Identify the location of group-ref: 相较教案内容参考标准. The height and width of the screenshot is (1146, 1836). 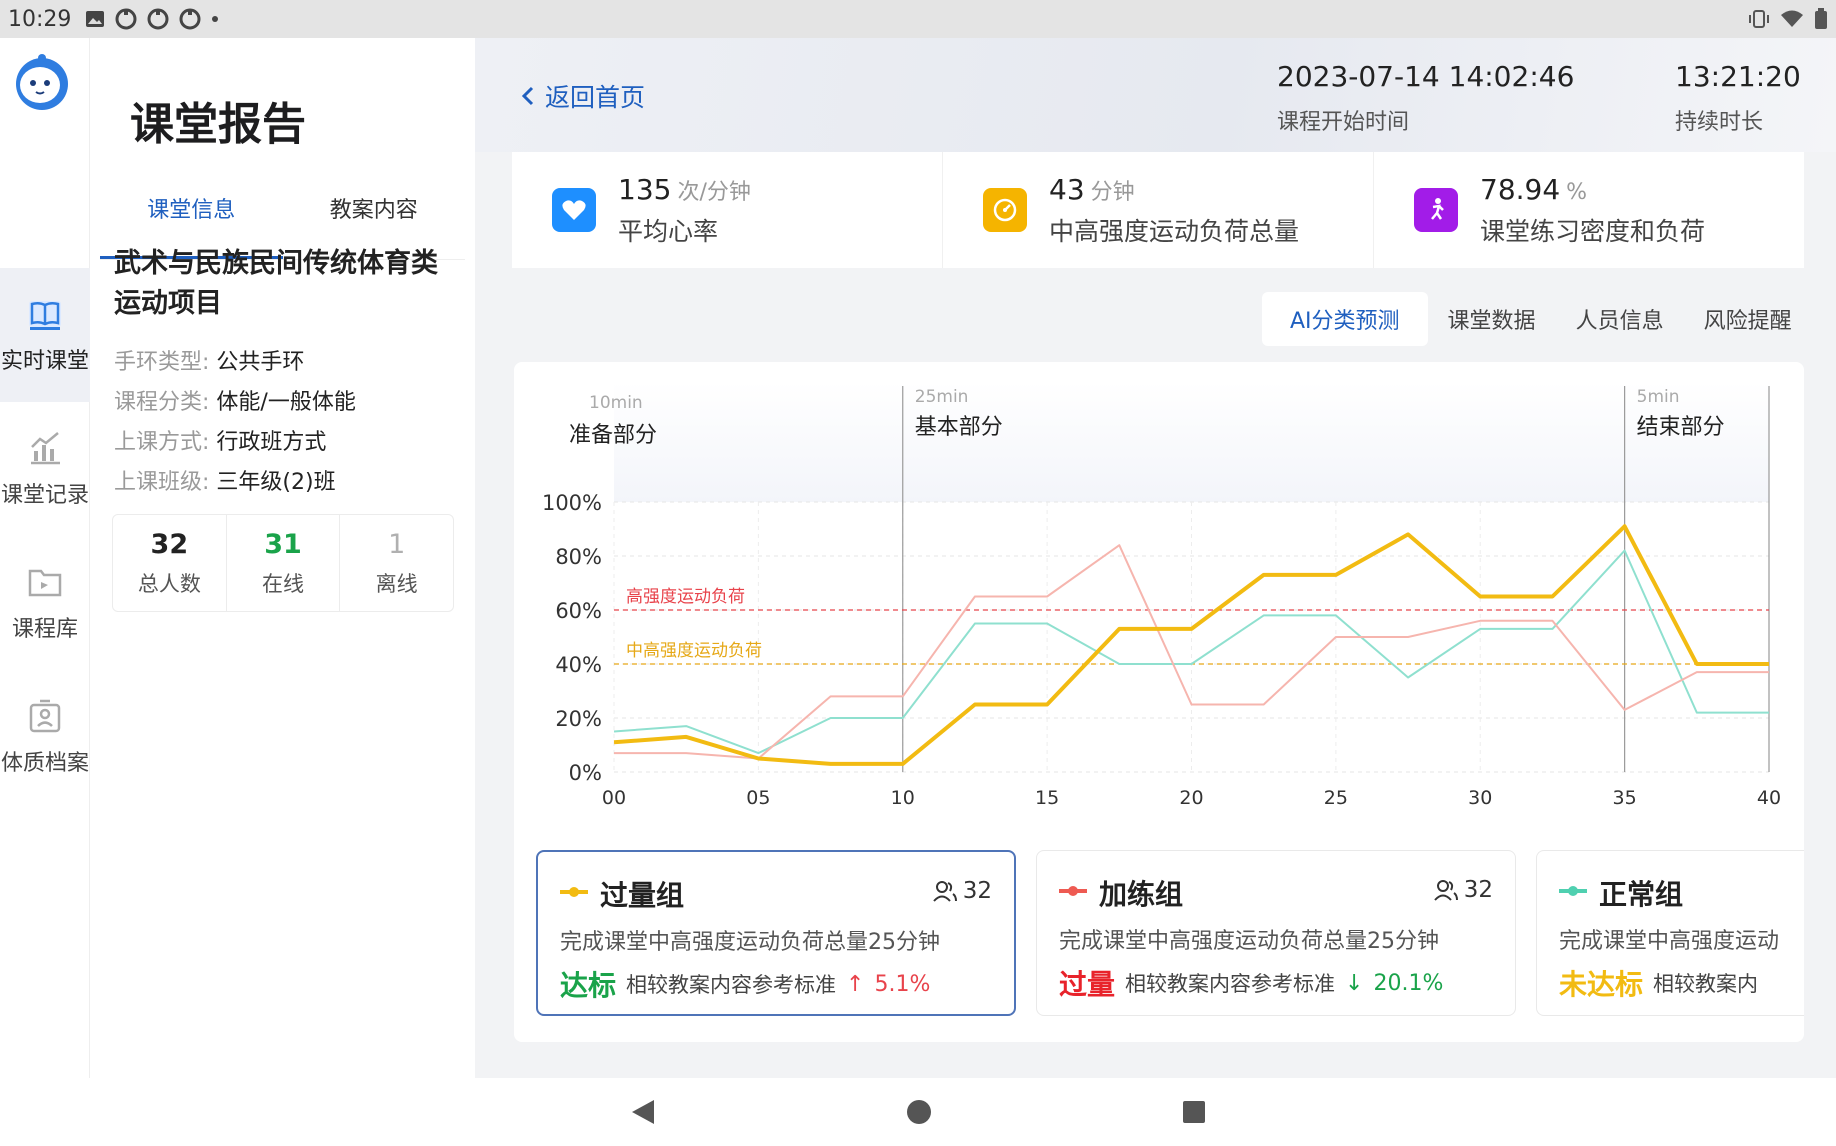
(1230, 984).